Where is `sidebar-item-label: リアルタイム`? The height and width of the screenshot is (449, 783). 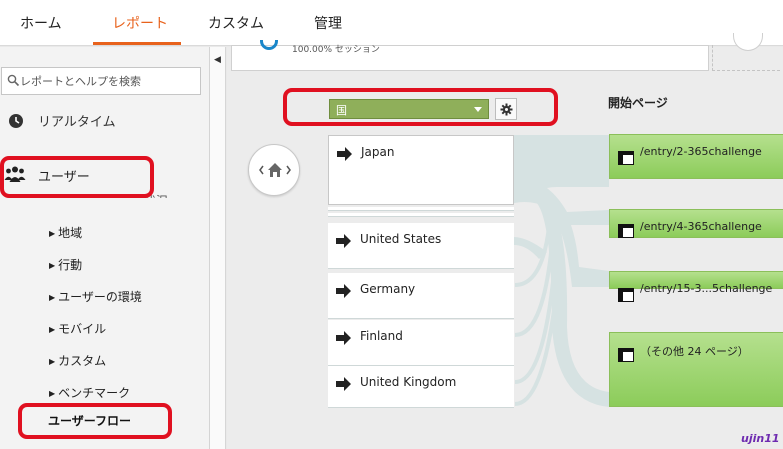
sidebar-item-label: リアルタイム is located at coordinates (77, 122).